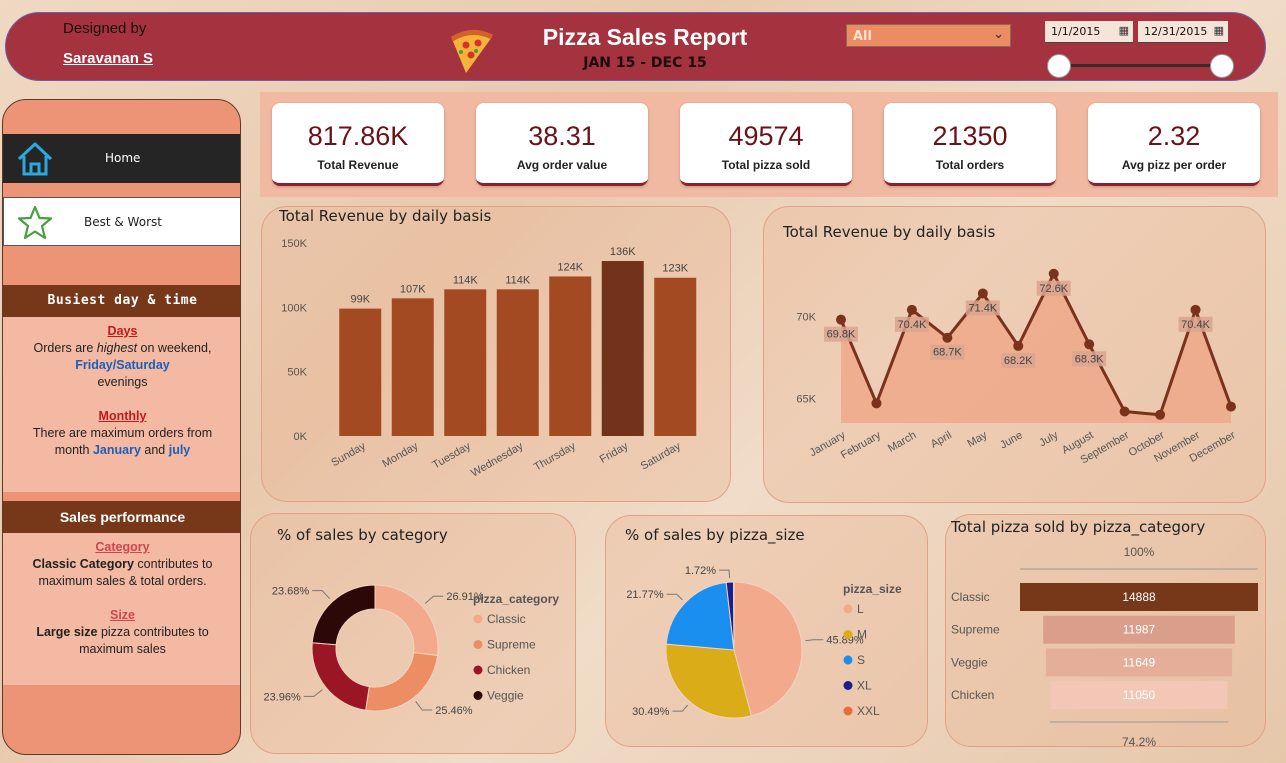  I want to click on kpi-card-total-orders: 21350 Total orders, so click(970, 144).